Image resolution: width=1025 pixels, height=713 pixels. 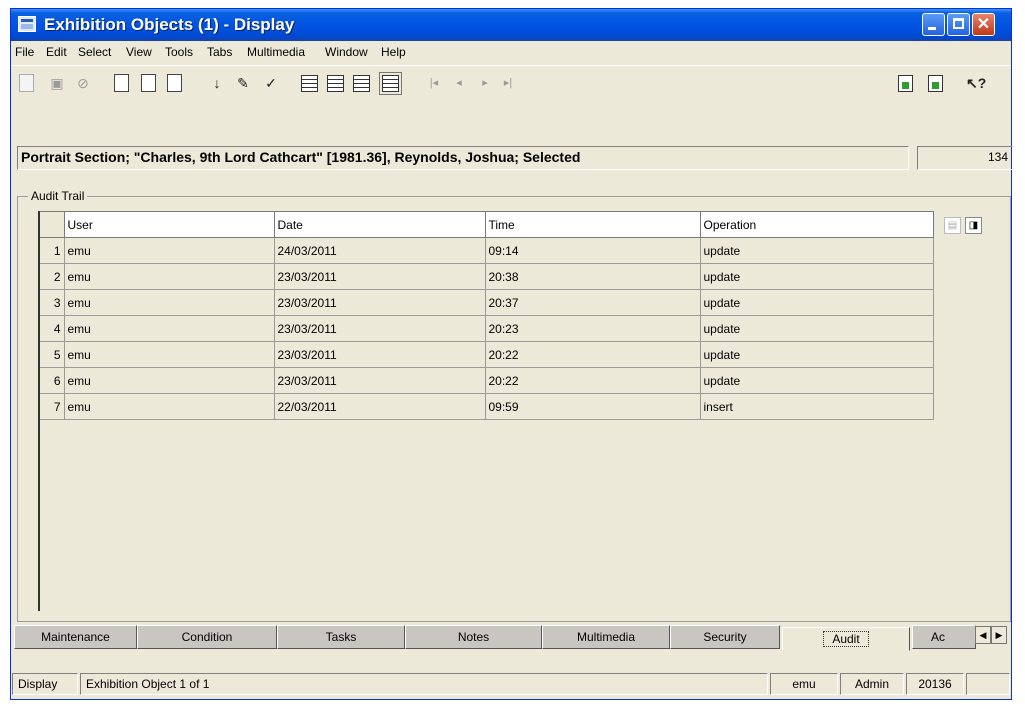 I want to click on list-icon, so click(x=174, y=83).